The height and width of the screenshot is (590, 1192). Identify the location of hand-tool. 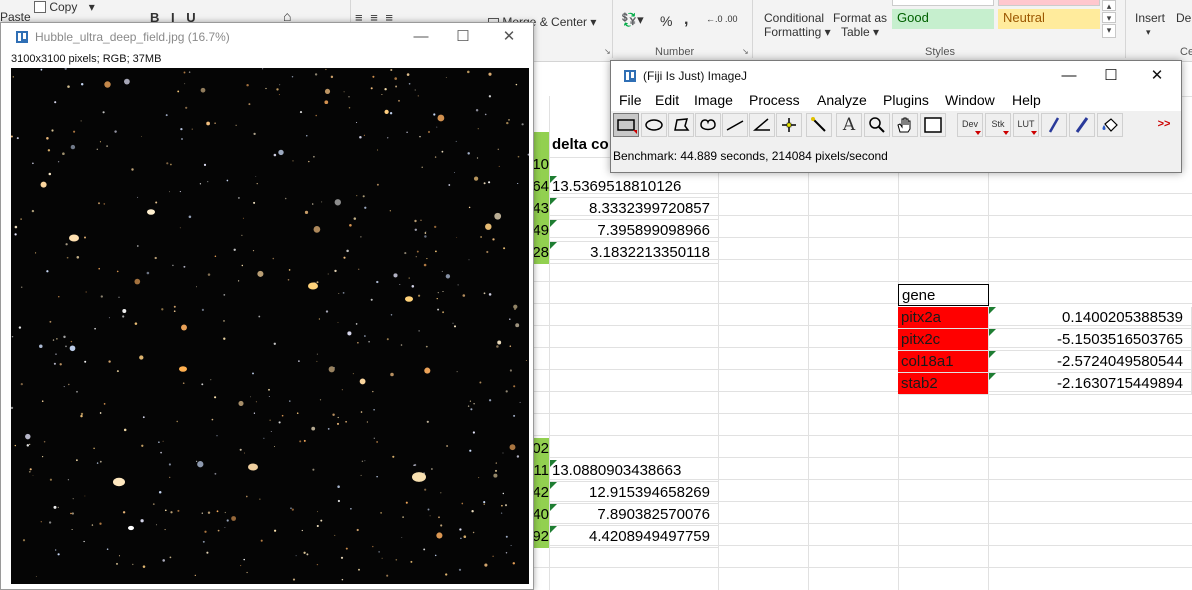
(905, 125).